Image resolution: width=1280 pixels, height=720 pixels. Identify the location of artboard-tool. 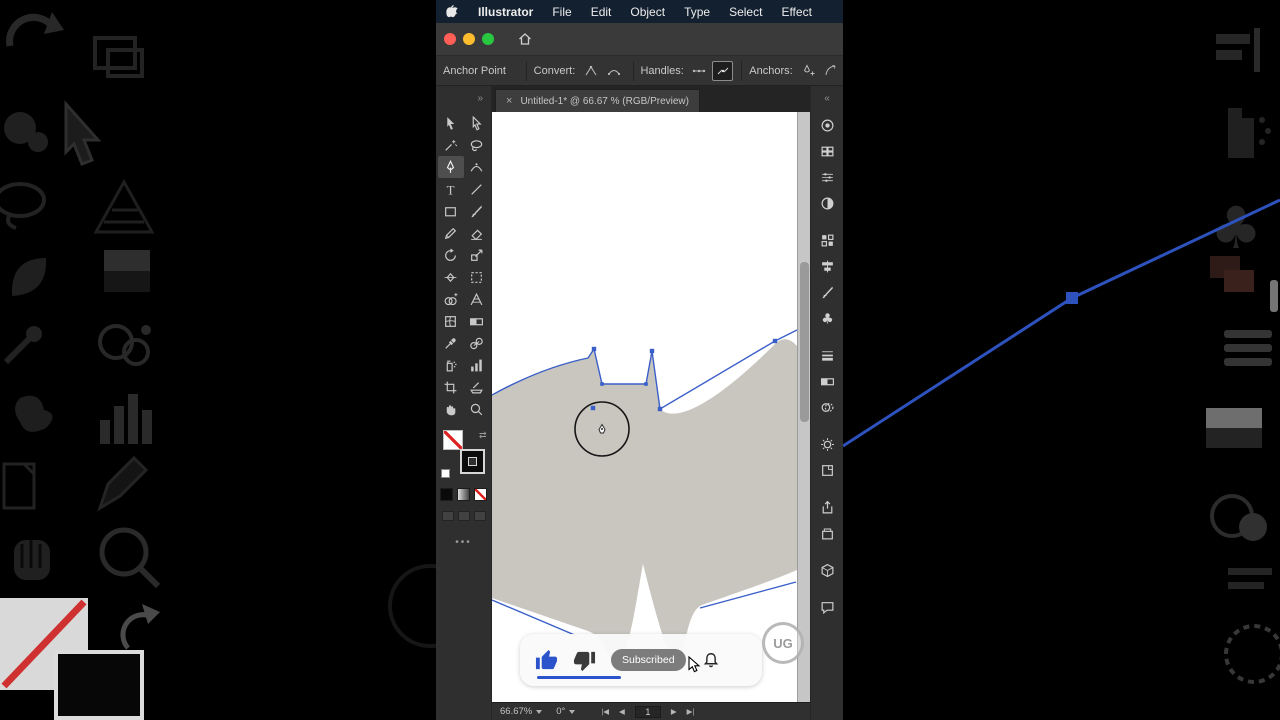
(451, 387).